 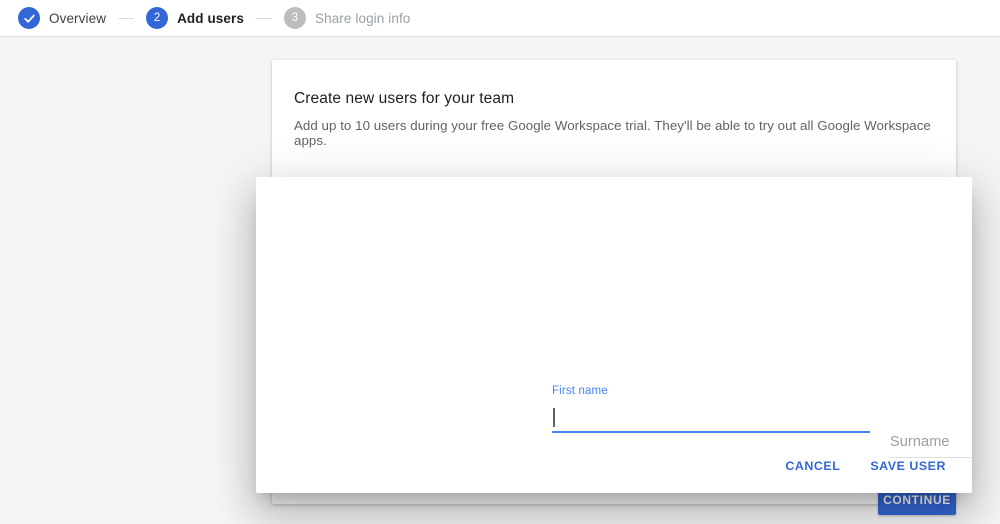 What do you see at coordinates (711, 432) in the screenshot?
I see `first-name-underline` at bounding box center [711, 432].